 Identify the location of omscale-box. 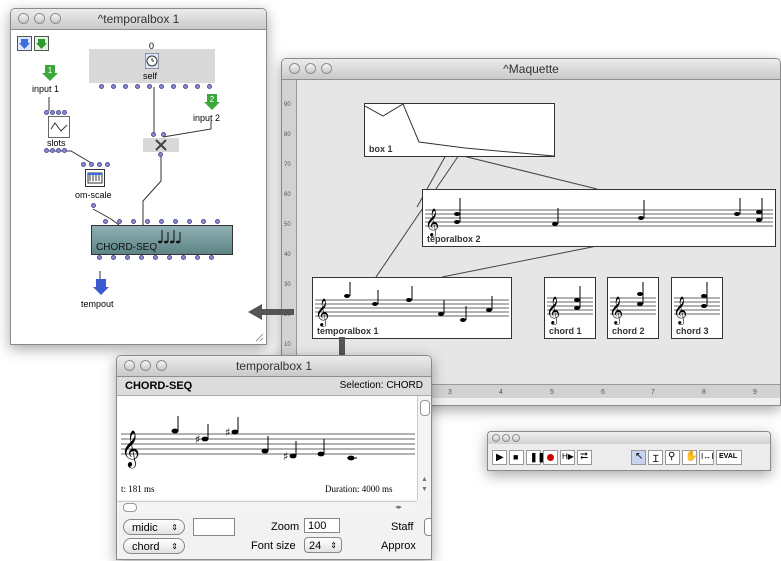
(95, 178).